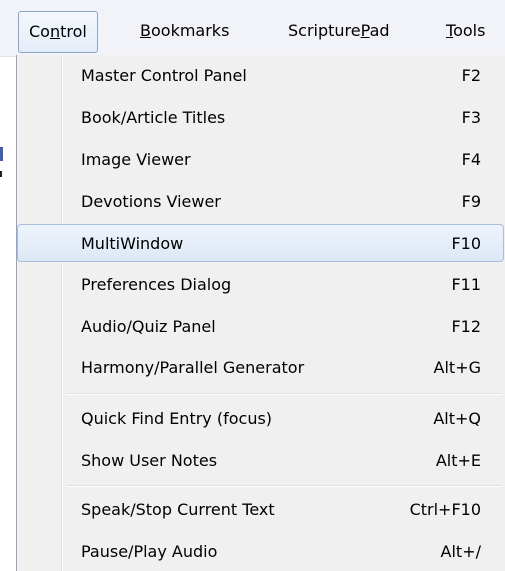 The height and width of the screenshot is (571, 505). Describe the element at coordinates (193, 367) in the screenshot. I see `menu-item-label: Harmony/Parallel Generator` at that location.